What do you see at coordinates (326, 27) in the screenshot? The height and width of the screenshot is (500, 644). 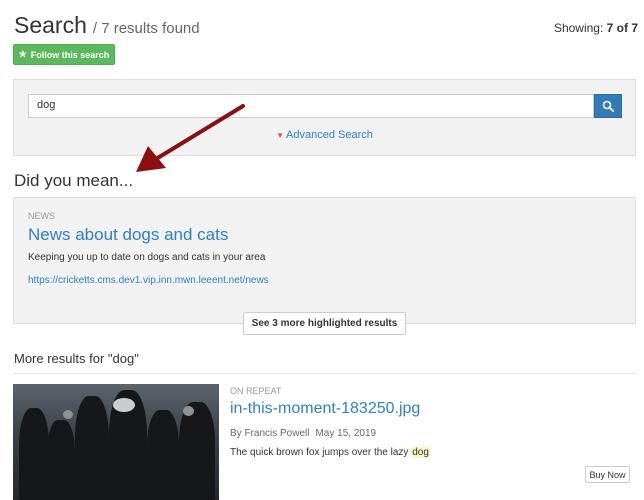 I see `results-header: Search / 7 results found Showing: 7 of 7` at bounding box center [326, 27].